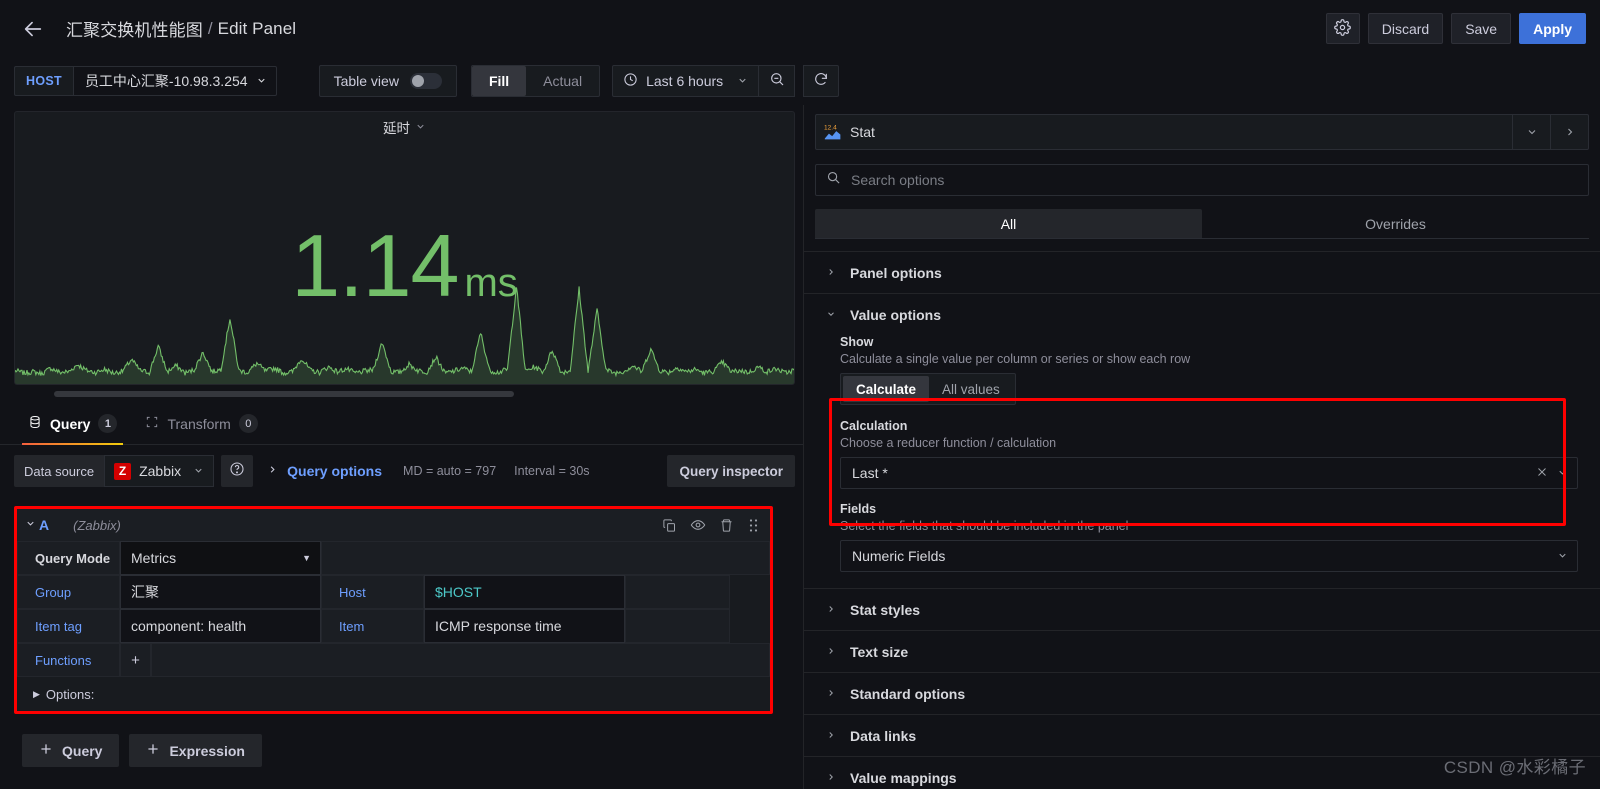 Image resolution: width=1600 pixels, height=789 pixels. Describe the element at coordinates (971, 389) in the screenshot. I see `show-all-values-option: All values` at that location.